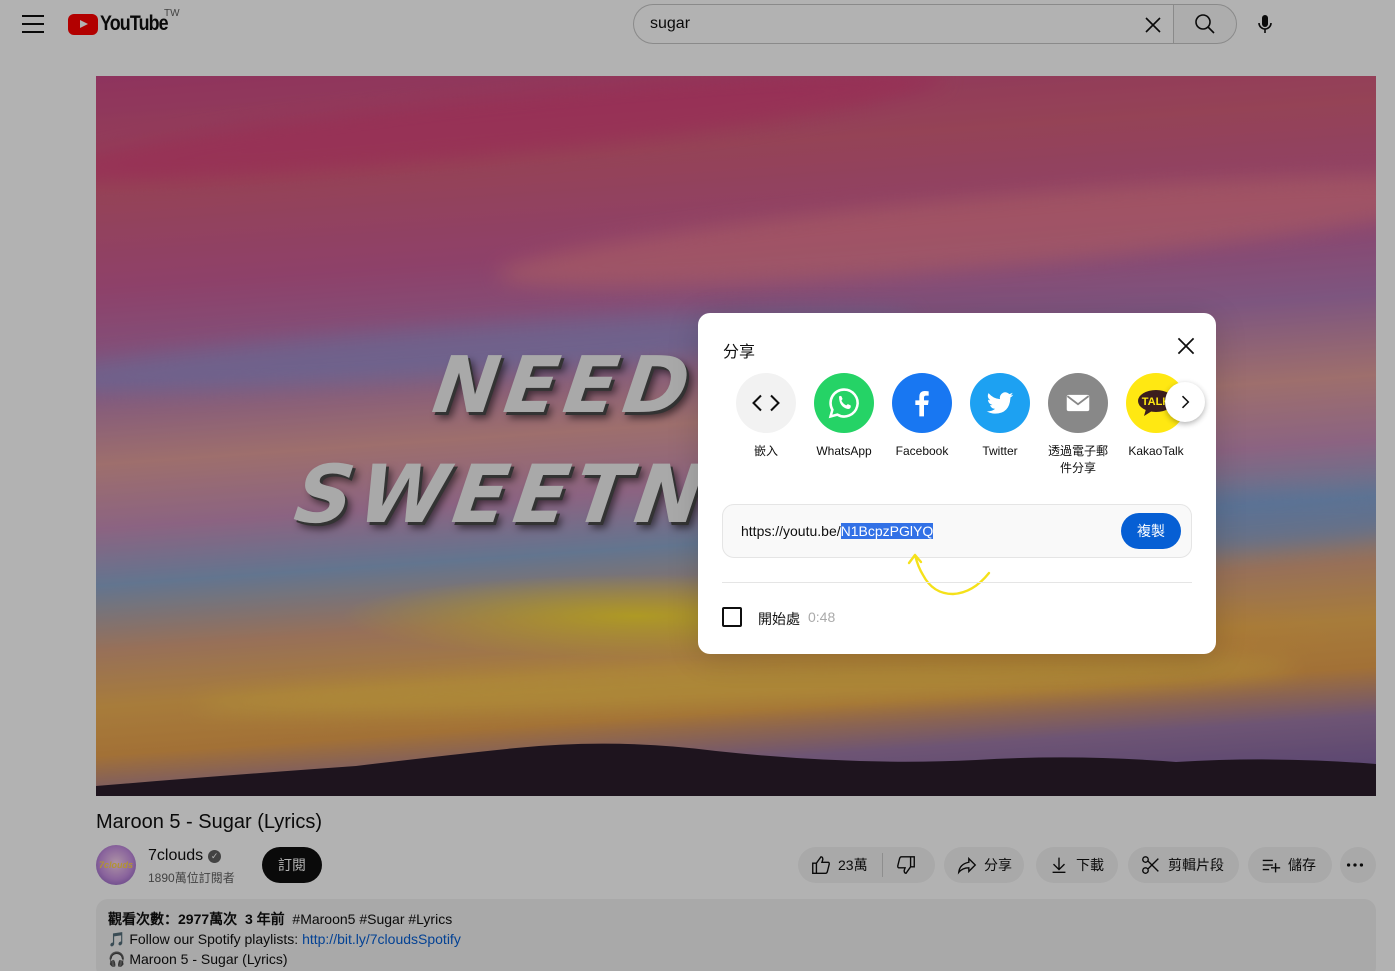 This screenshot has height=971, width=1395. Describe the element at coordinates (765, 451) in the screenshot. I see `share-target-label: 嵌入` at that location.